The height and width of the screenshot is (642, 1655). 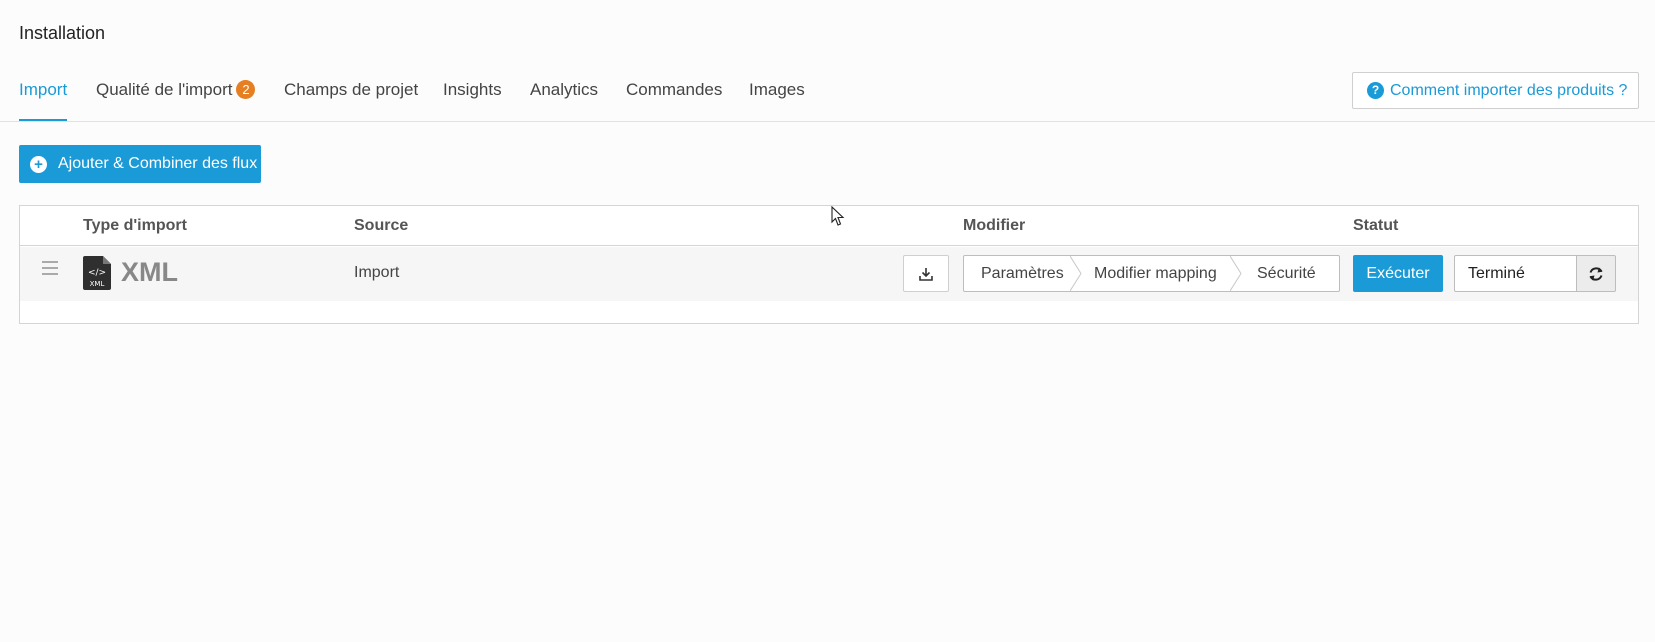 What do you see at coordinates (135, 225) in the screenshot?
I see `column-header-type: Type d'import` at bounding box center [135, 225].